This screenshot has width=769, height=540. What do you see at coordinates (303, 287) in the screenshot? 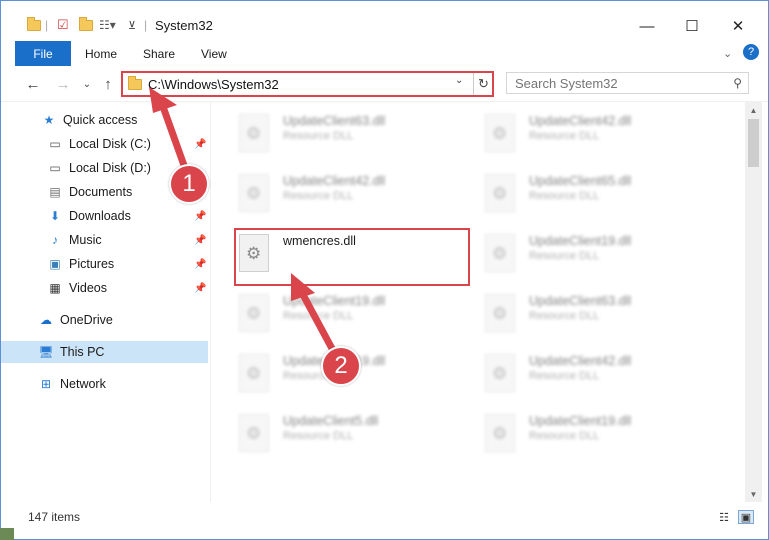
I see `arrow-two-head` at bounding box center [303, 287].